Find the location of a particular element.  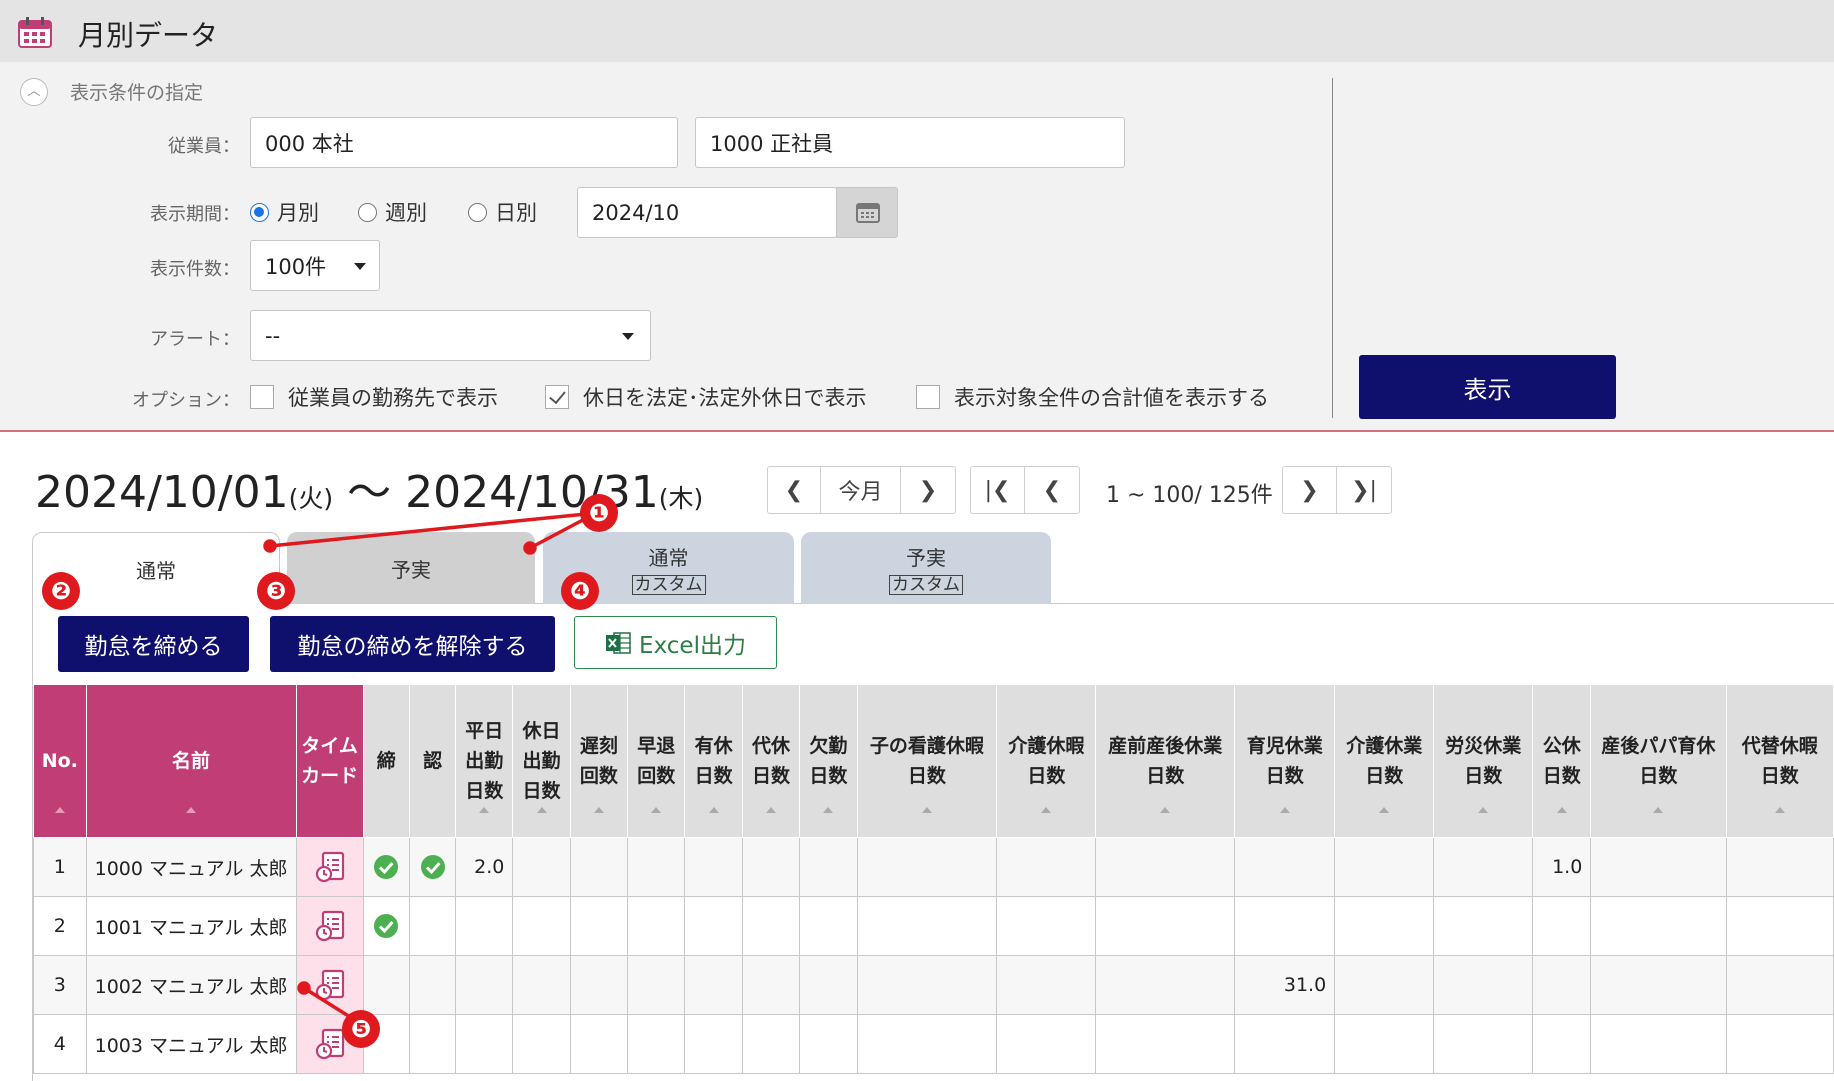

column-header: 締 is located at coordinates (386, 761).